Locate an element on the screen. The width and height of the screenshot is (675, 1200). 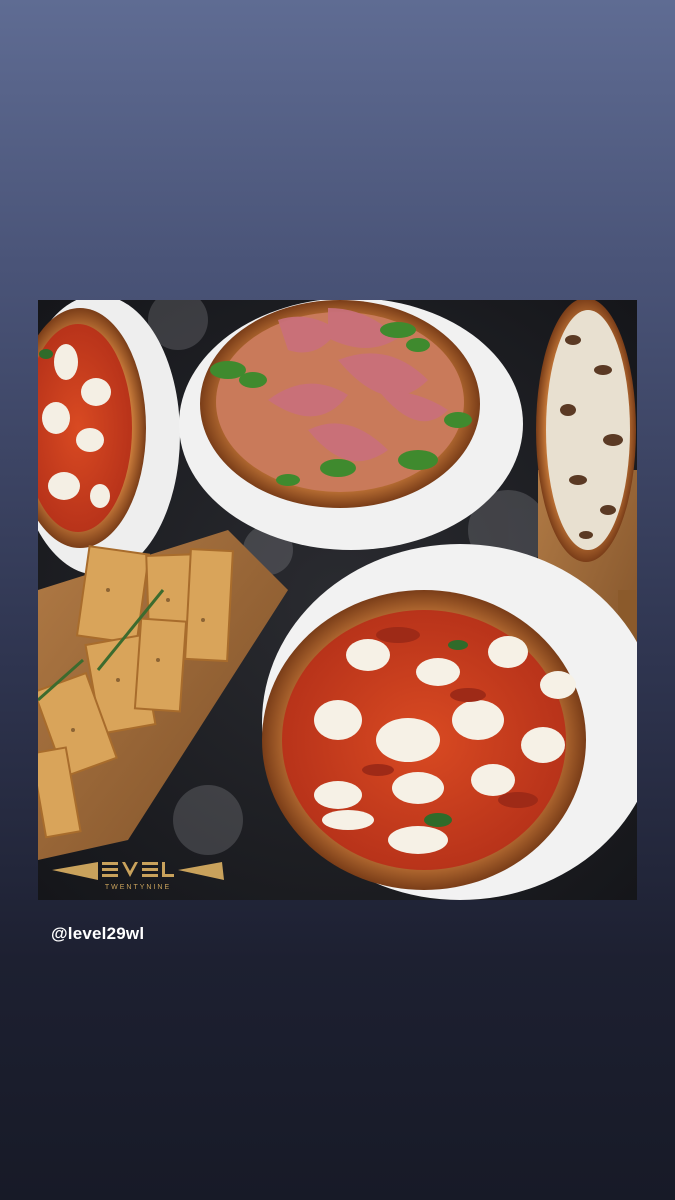
logo-text: TWENTYNINE is located at coordinates (138, 887).